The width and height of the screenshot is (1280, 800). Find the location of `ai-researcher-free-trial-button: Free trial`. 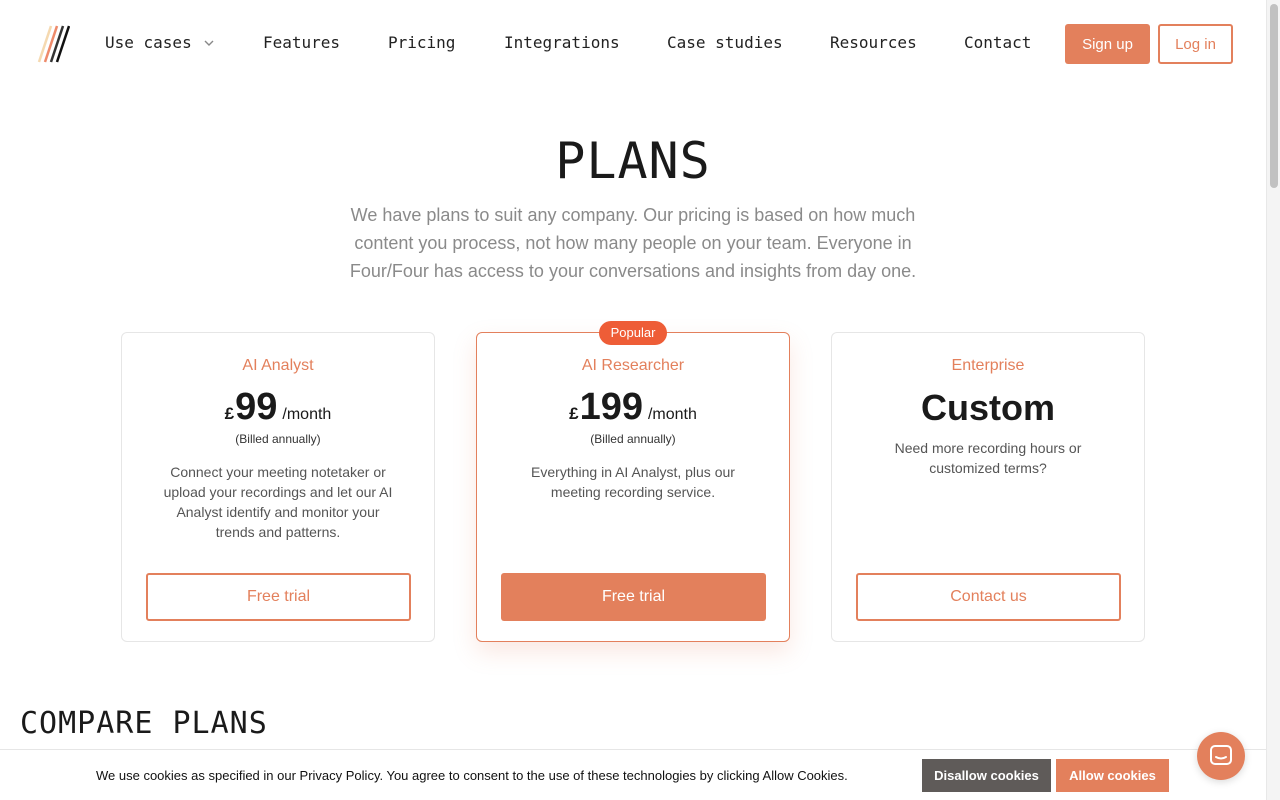

ai-researcher-free-trial-button: Free trial is located at coordinates (633, 597).